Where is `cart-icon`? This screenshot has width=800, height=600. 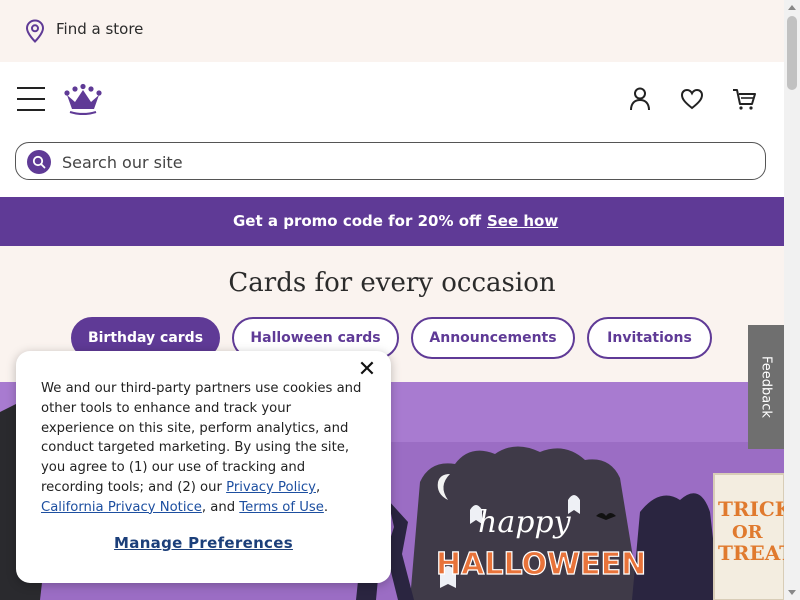
cart-icon is located at coordinates (744, 99).